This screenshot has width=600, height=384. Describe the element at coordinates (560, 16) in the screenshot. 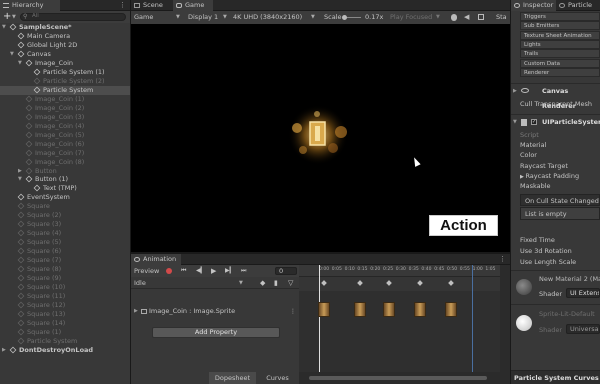

I see `particle-module-item: Triggers` at that location.